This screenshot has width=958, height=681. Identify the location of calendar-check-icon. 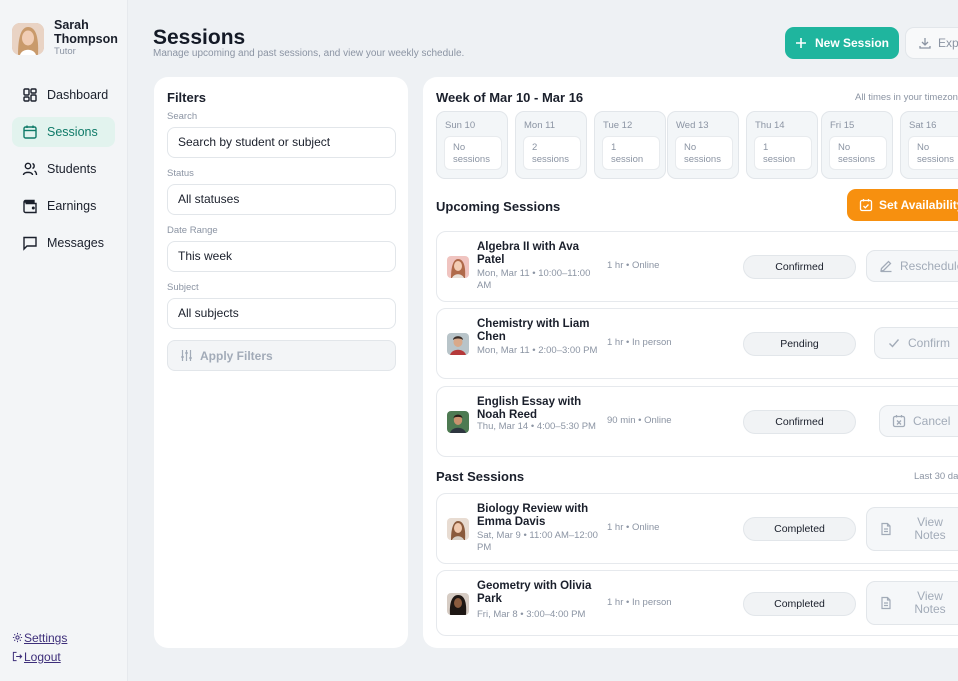
(866, 205).